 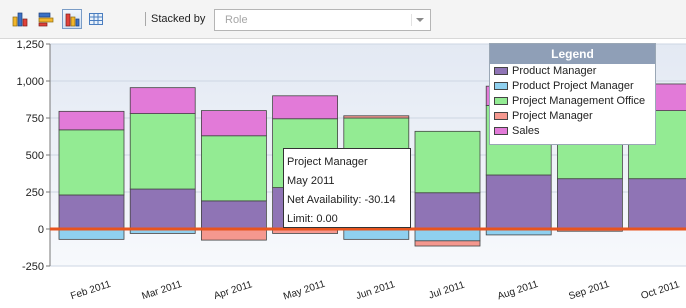 I want to click on legend-label: Project Management Office, so click(x=579, y=101).